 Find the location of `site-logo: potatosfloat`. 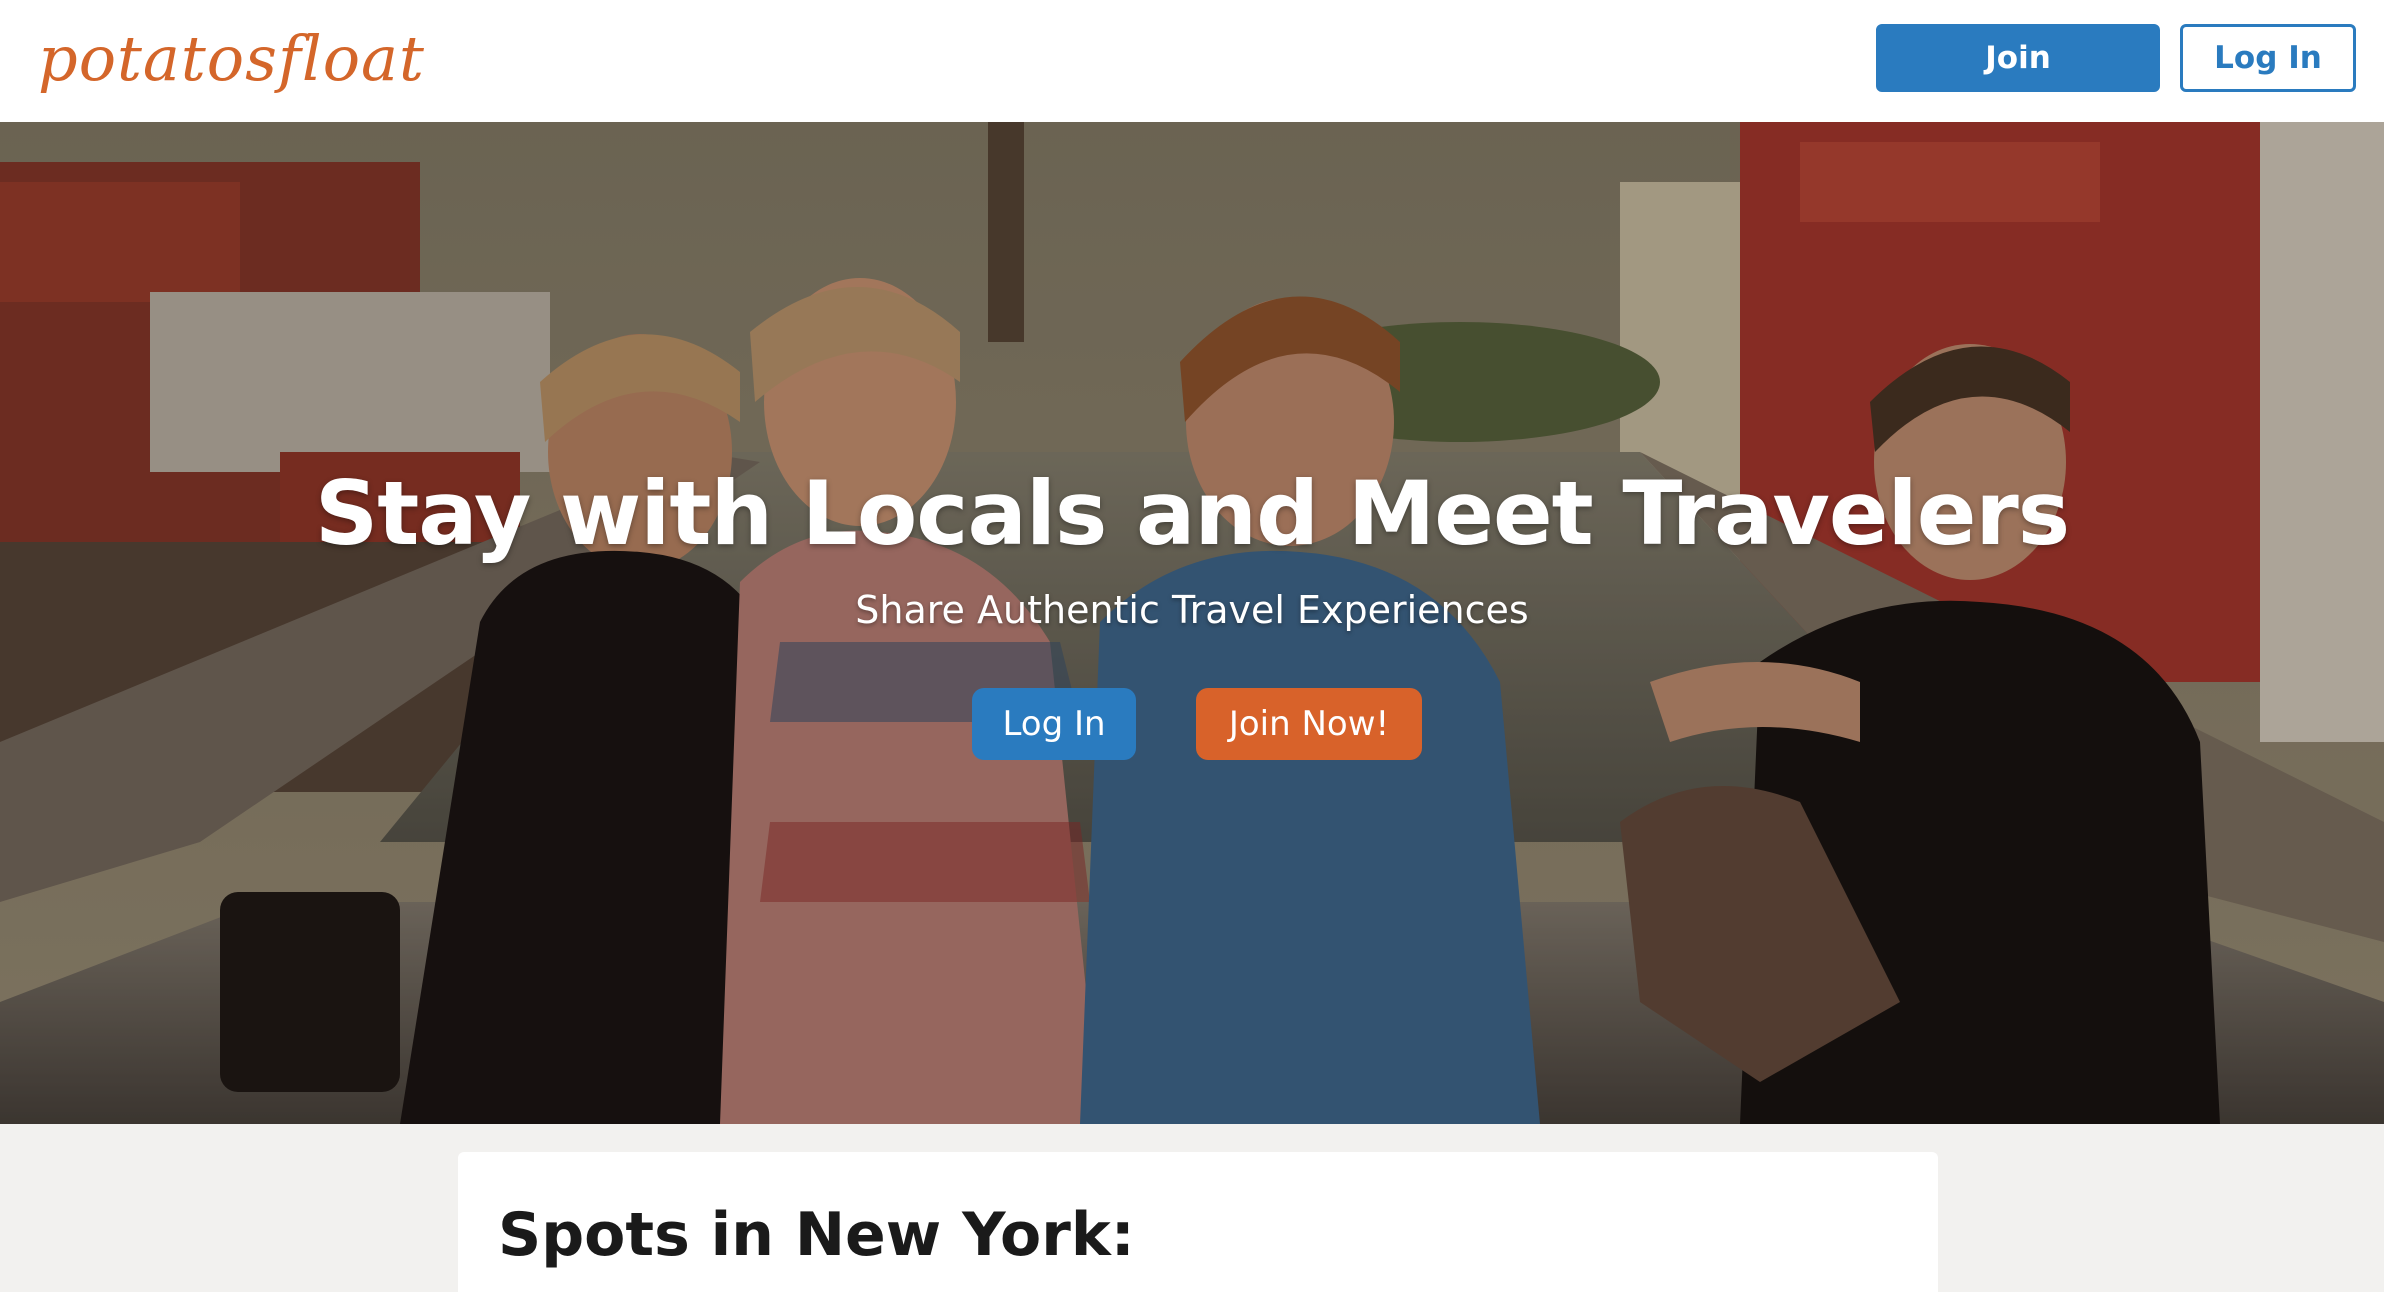

site-logo: potatosfloat is located at coordinates (231, 58).